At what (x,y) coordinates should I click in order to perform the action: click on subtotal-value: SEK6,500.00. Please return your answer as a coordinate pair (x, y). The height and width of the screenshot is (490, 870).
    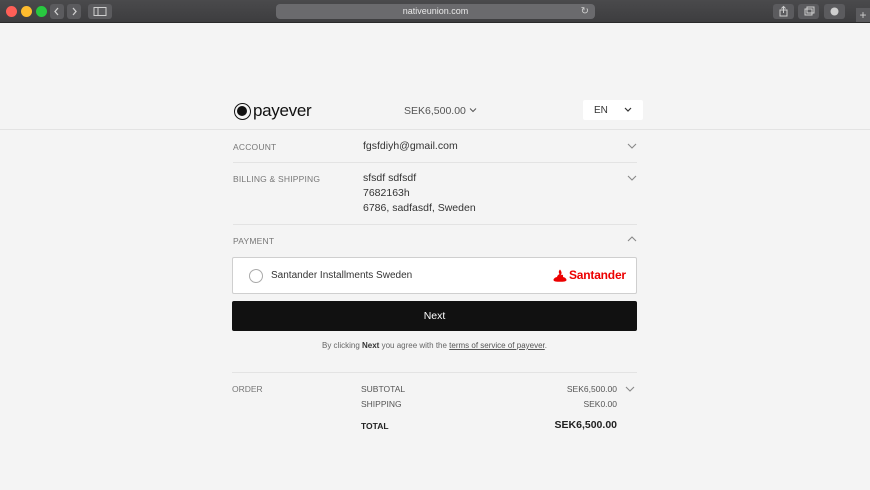
    Looking at the image, I should click on (591, 389).